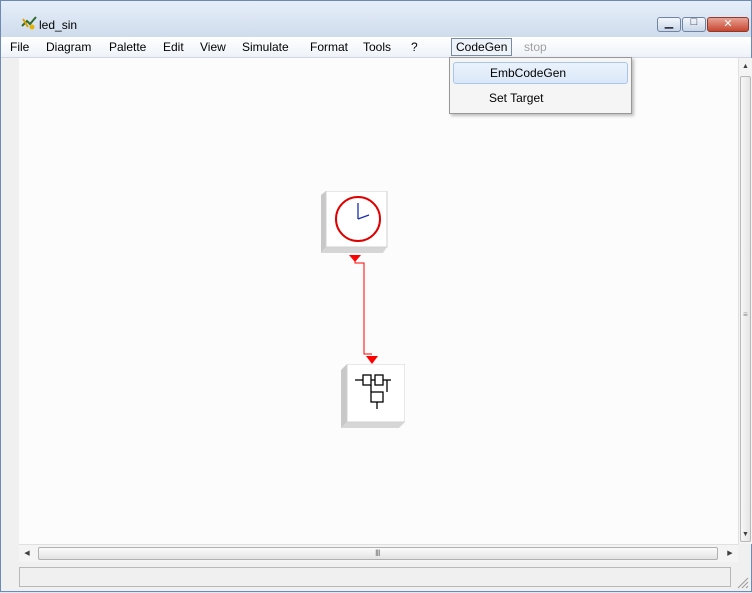 Image resolution: width=752 pixels, height=593 pixels. What do you see at coordinates (29, 23) in the screenshot?
I see `scilab-app-icon` at bounding box center [29, 23].